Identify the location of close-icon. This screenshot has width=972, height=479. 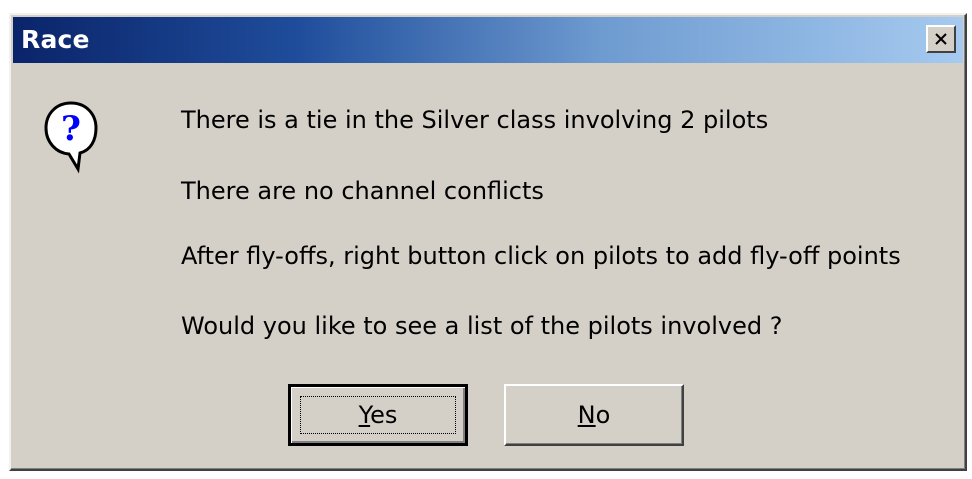
(941, 39).